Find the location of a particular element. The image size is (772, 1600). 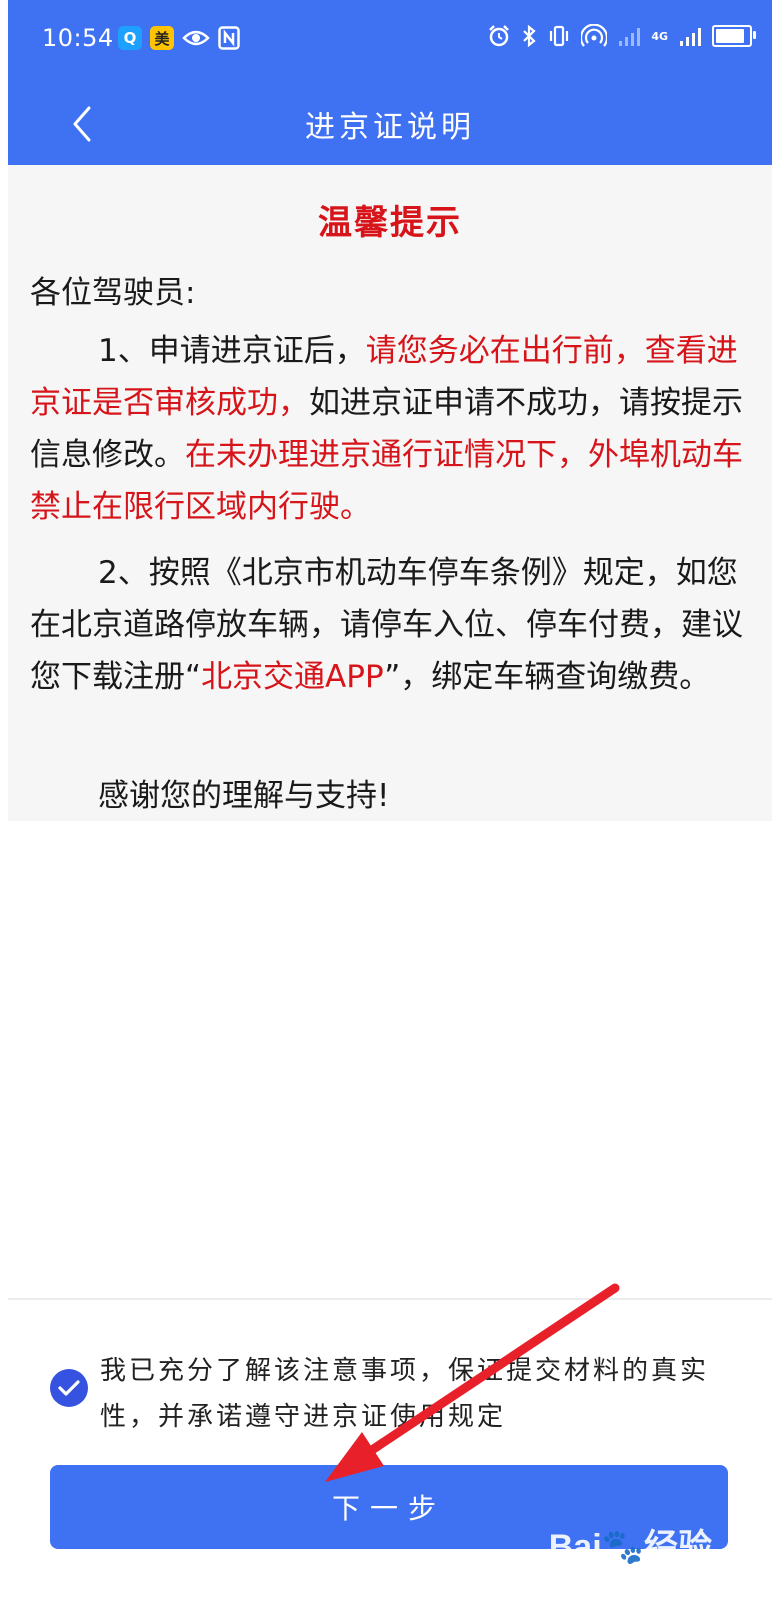

status-bar: 10:54 Q 美 4G is located at coordinates (390, 40).